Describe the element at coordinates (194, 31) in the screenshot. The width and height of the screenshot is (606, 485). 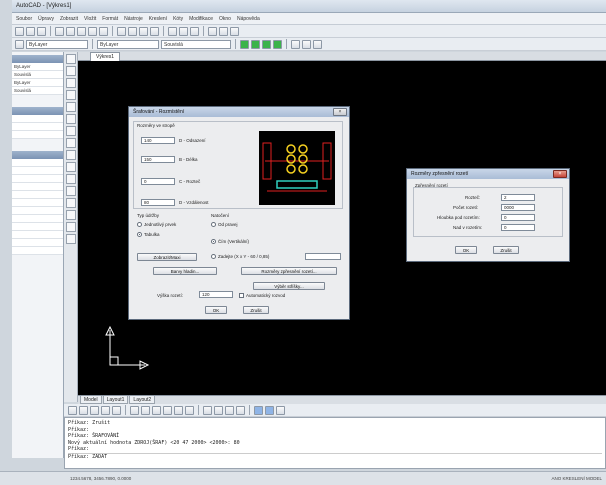
I see `tool-palette-icon` at that location.